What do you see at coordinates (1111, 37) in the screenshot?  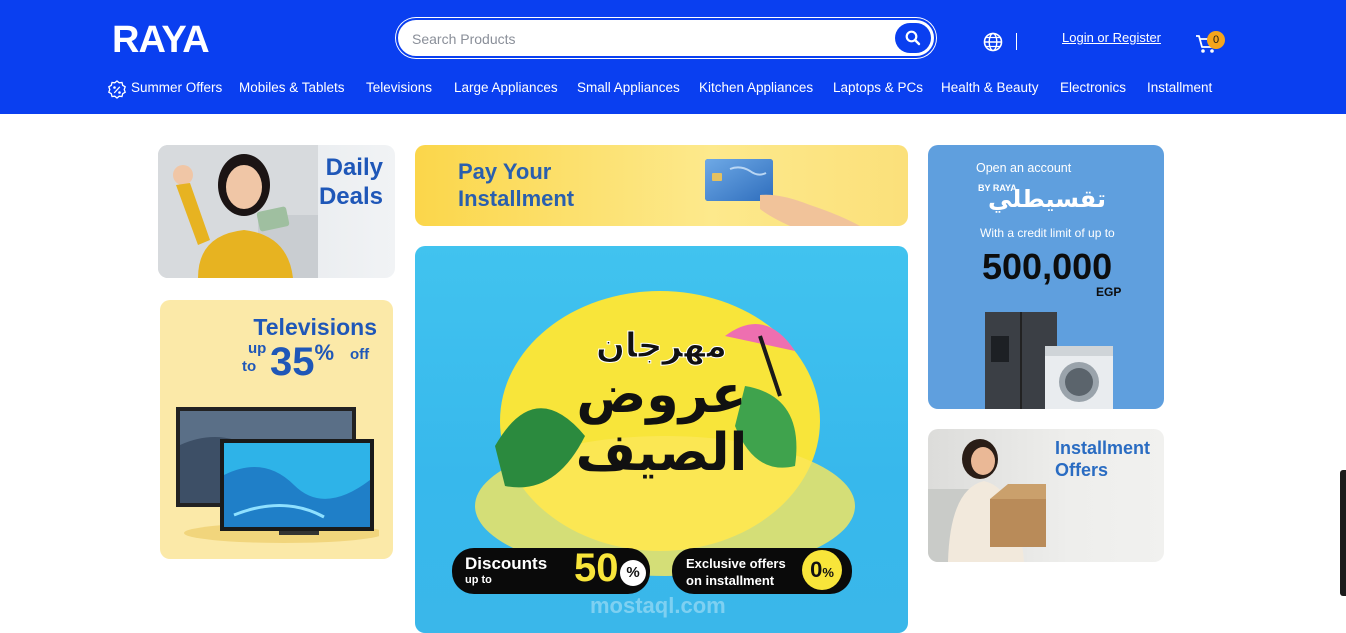 I see `login-register-link: Login or Register` at bounding box center [1111, 37].